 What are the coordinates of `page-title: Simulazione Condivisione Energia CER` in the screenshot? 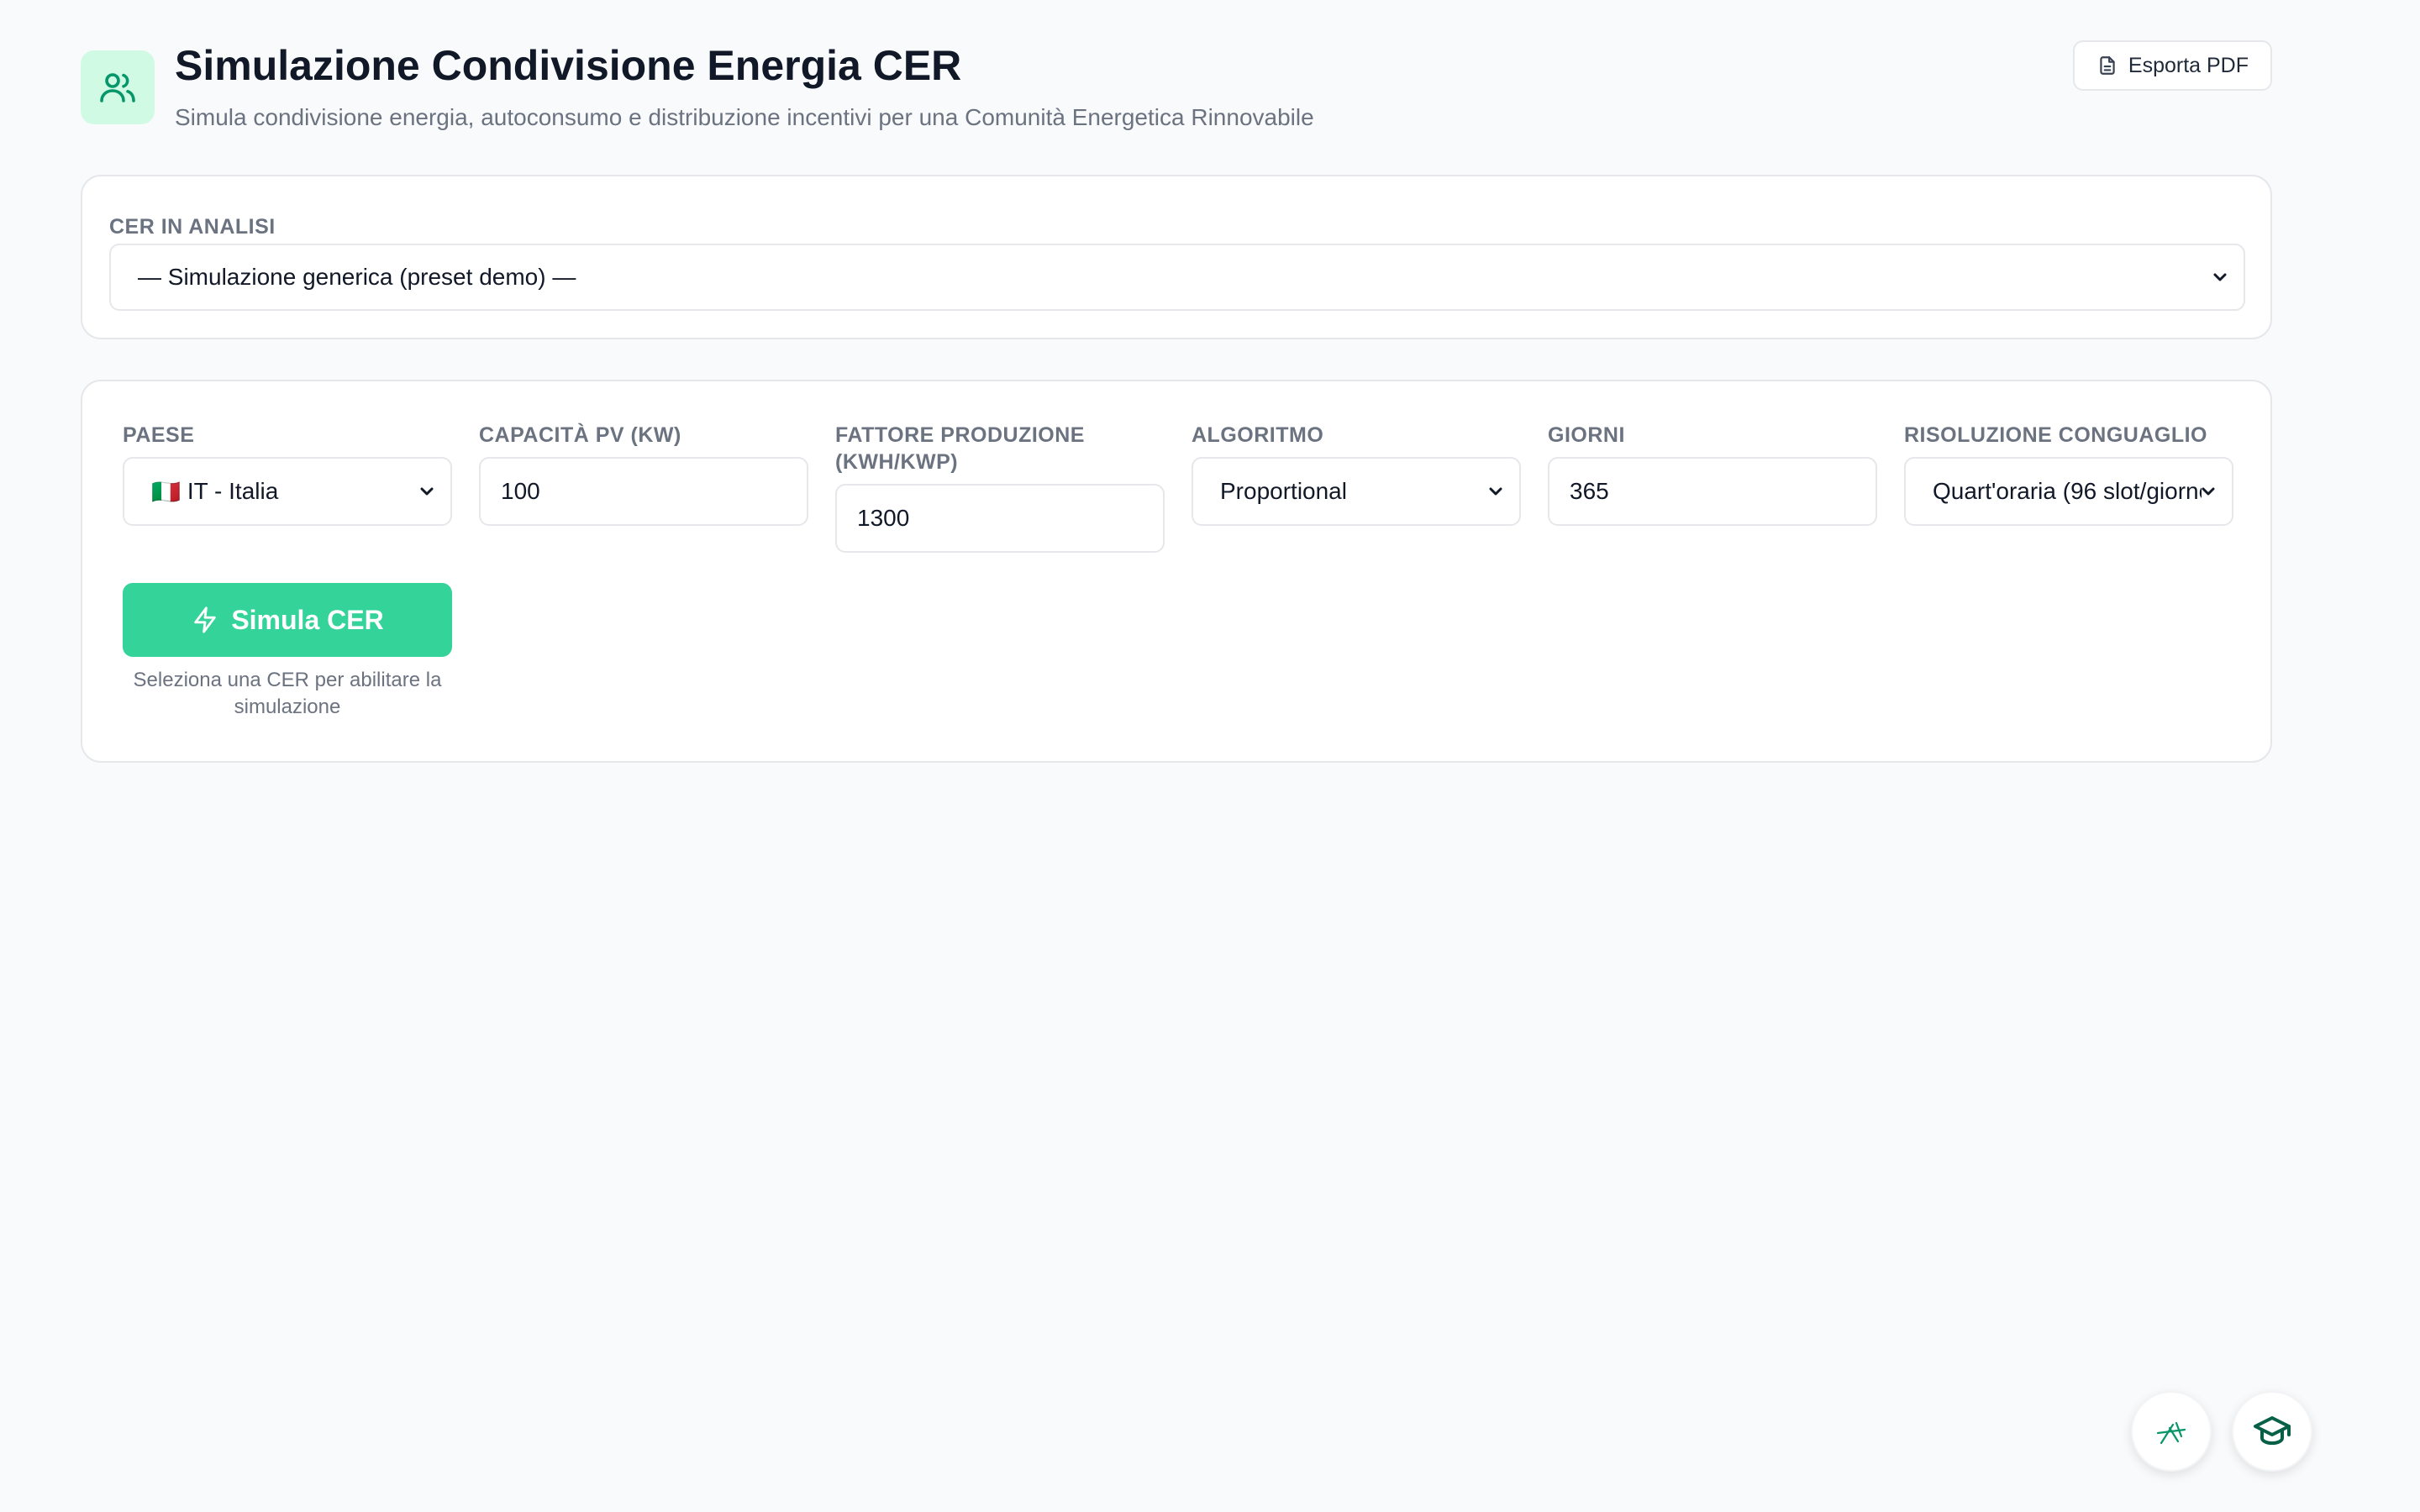 It's located at (568, 65).